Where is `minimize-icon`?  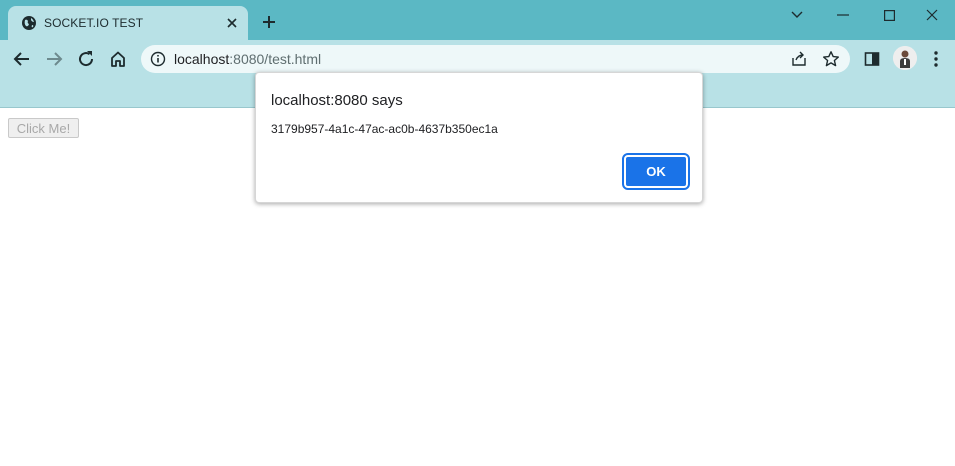 minimize-icon is located at coordinates (843, 15).